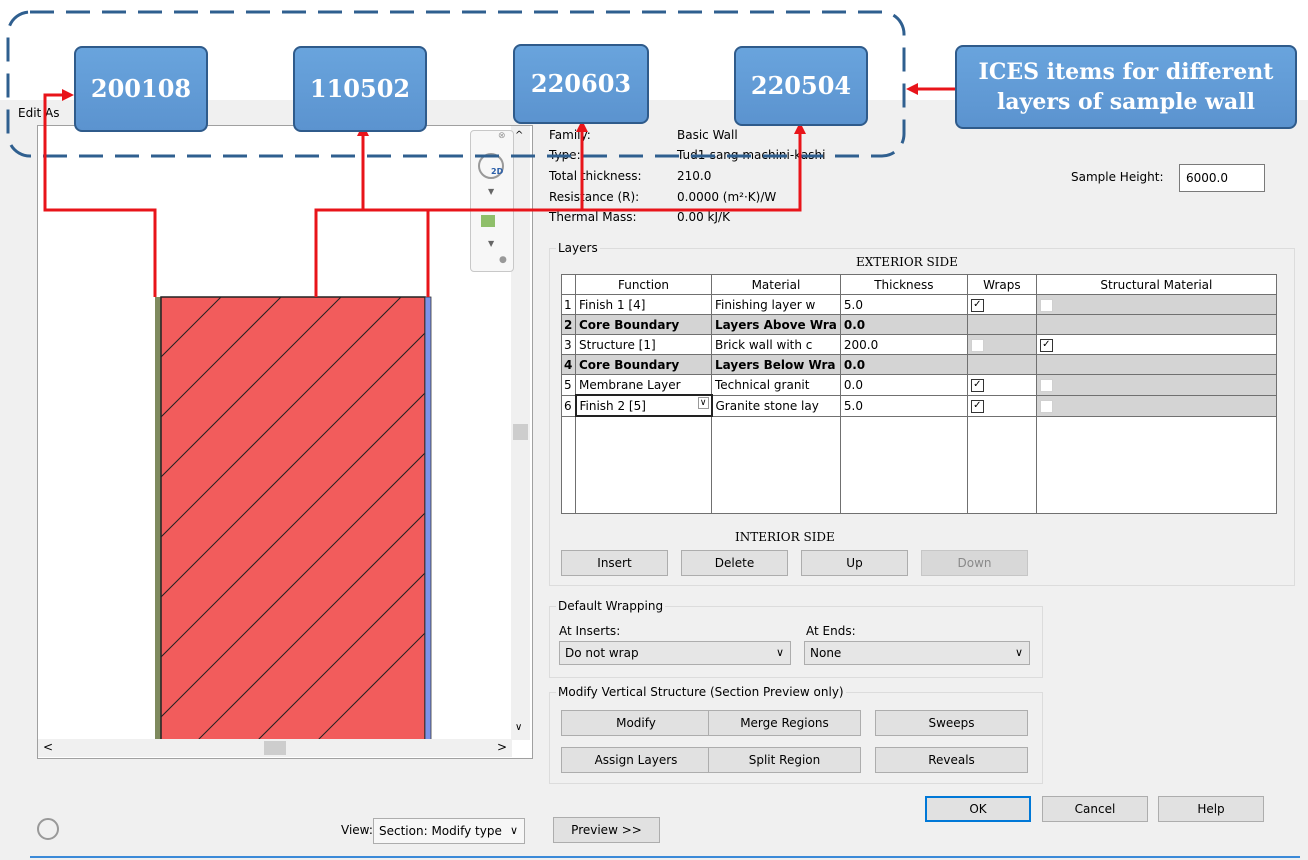  Describe the element at coordinates (141, 89) in the screenshot. I see `ices-code-callout-1: 200108` at that location.